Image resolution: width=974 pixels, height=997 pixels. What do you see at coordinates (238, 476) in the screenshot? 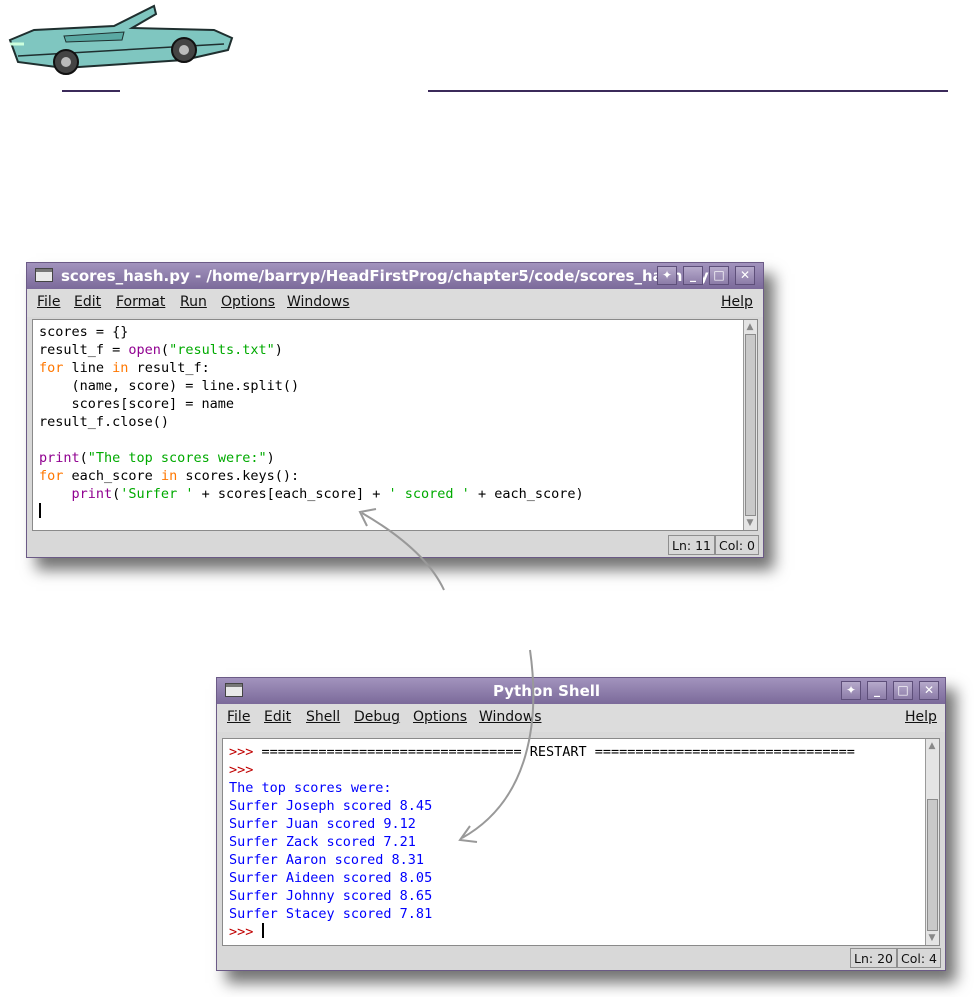
I see `code-token: scores.keys():` at bounding box center [238, 476].